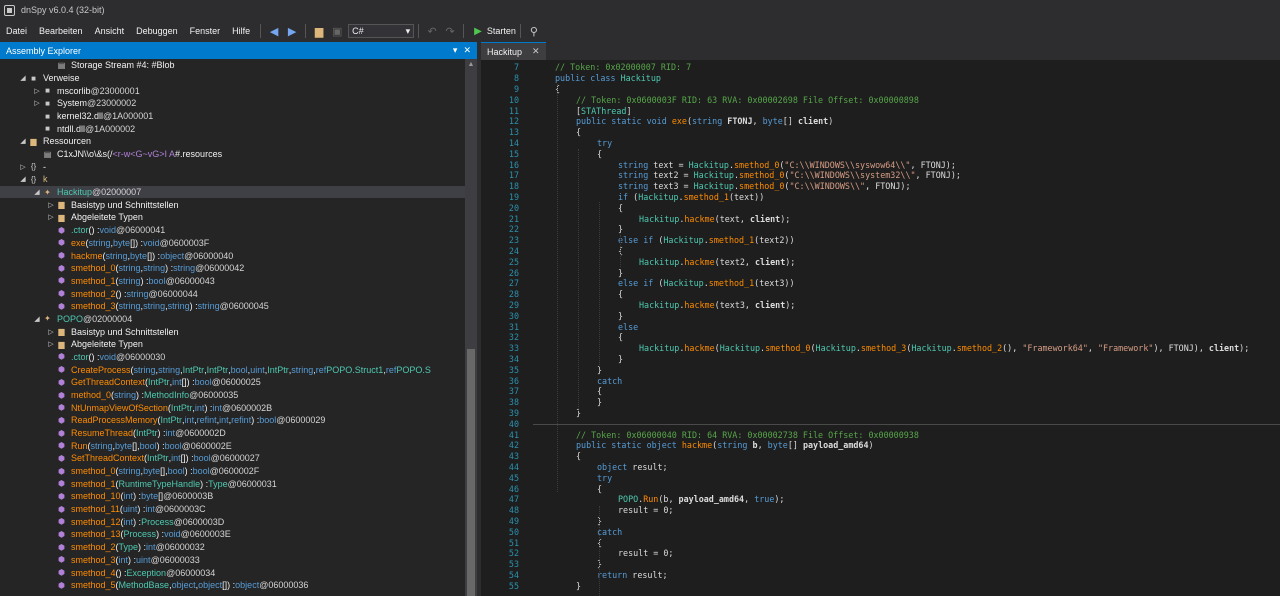 This screenshot has height=596, width=1280. What do you see at coordinates (232, 65) in the screenshot?
I see `tree-node: ▤ Storage Stream #4: #Blob` at bounding box center [232, 65].